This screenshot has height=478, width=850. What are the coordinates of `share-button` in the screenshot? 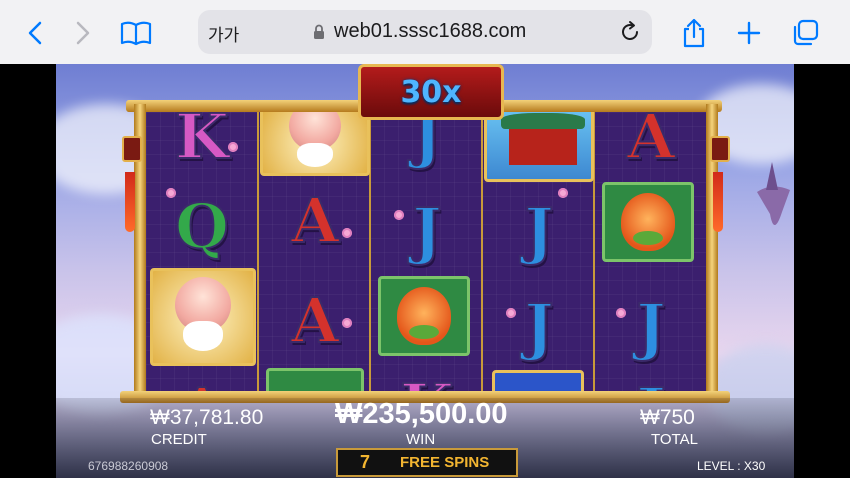 It's located at (694, 33).